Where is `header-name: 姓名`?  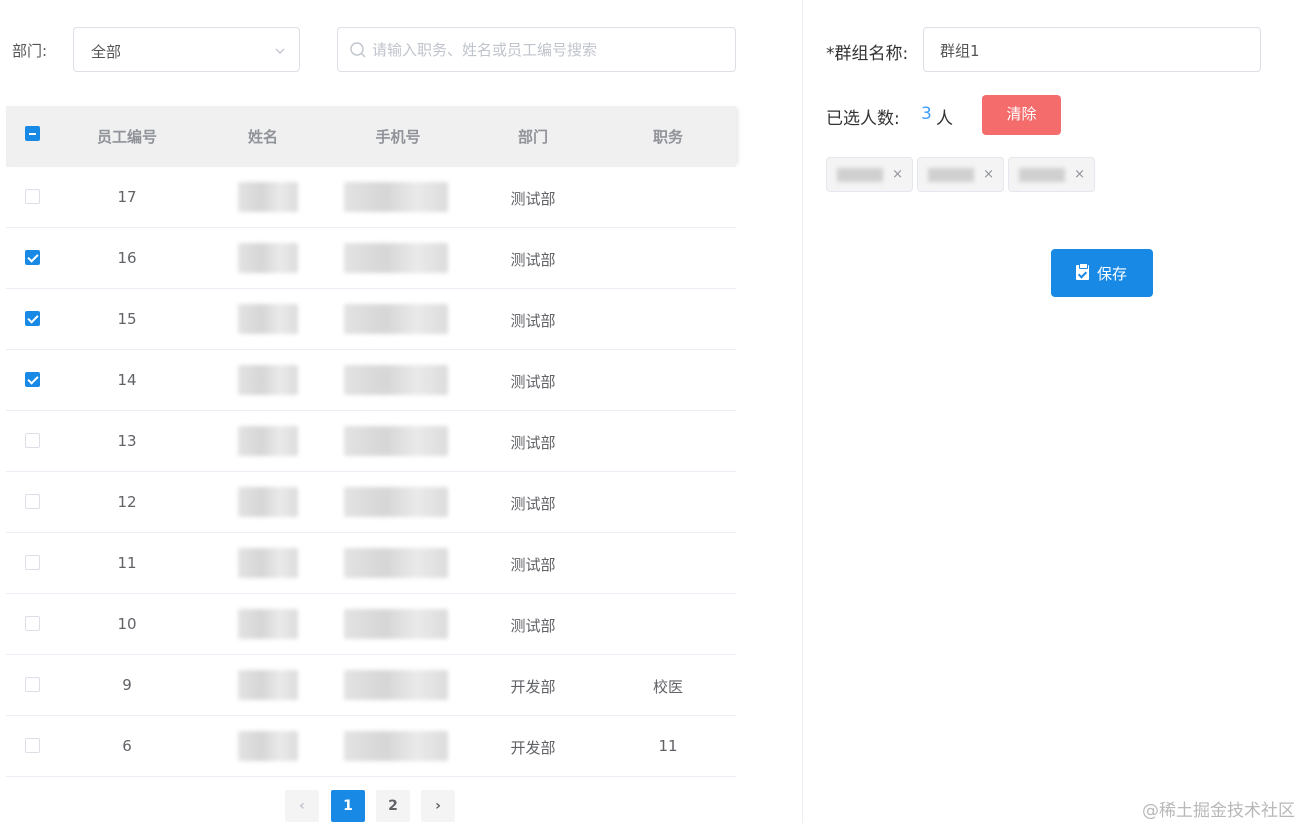 header-name: 姓名 is located at coordinates (262, 137).